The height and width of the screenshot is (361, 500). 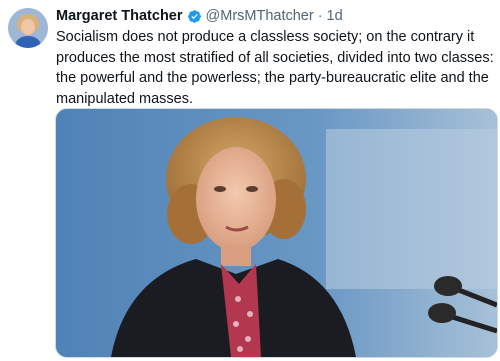 I want to click on tweet-timestamp: 1d, so click(x=335, y=16).